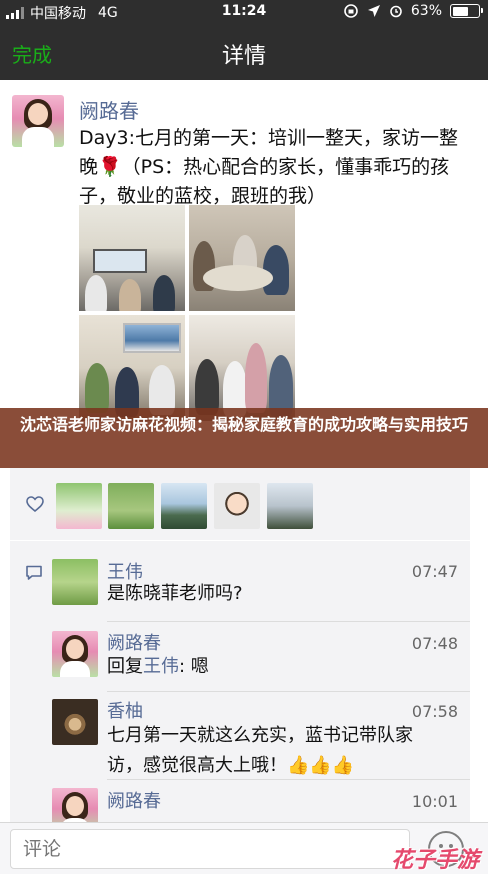 The width and height of the screenshot is (488, 874). Describe the element at coordinates (460, 11) in the screenshot. I see `battery-fill` at that location.